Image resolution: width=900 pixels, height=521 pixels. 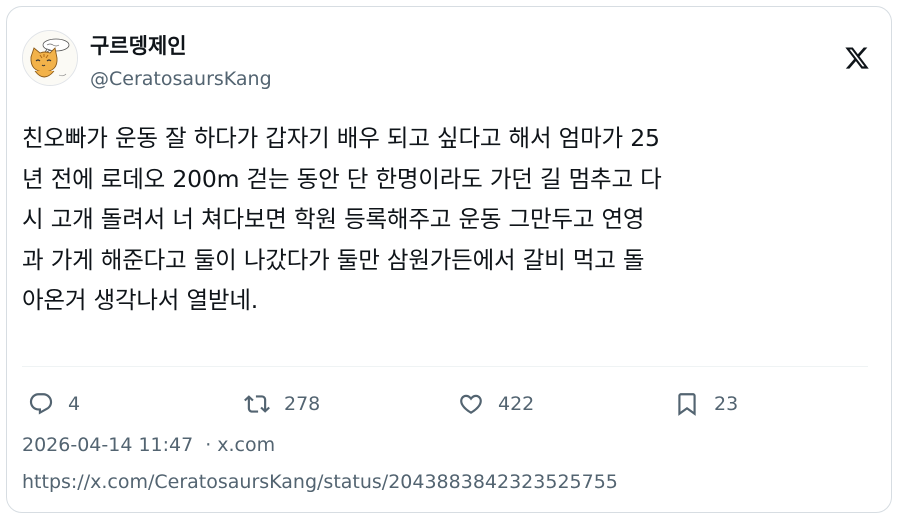 What do you see at coordinates (471, 404) in the screenshot?
I see `heart-icon` at bounding box center [471, 404].